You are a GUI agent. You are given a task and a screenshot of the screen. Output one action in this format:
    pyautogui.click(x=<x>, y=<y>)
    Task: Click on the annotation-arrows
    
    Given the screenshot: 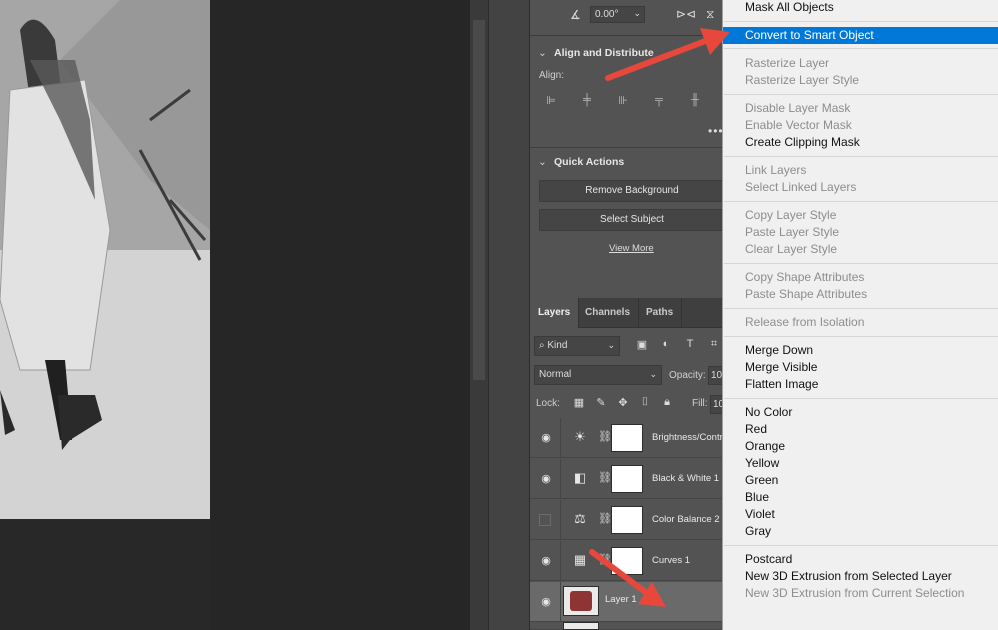 What is the action you would take?
    pyautogui.click(x=659, y=317)
    